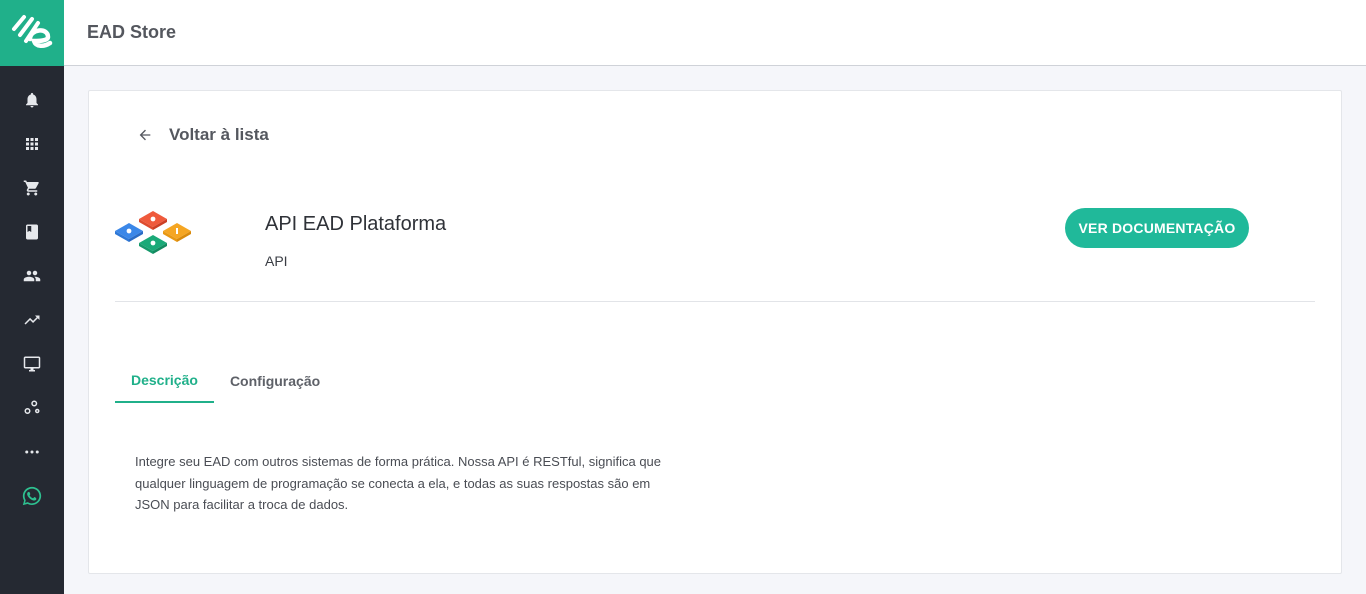 Image resolution: width=1366 pixels, height=594 pixels. Describe the element at coordinates (715, 301) in the screenshot. I see `divider` at that location.